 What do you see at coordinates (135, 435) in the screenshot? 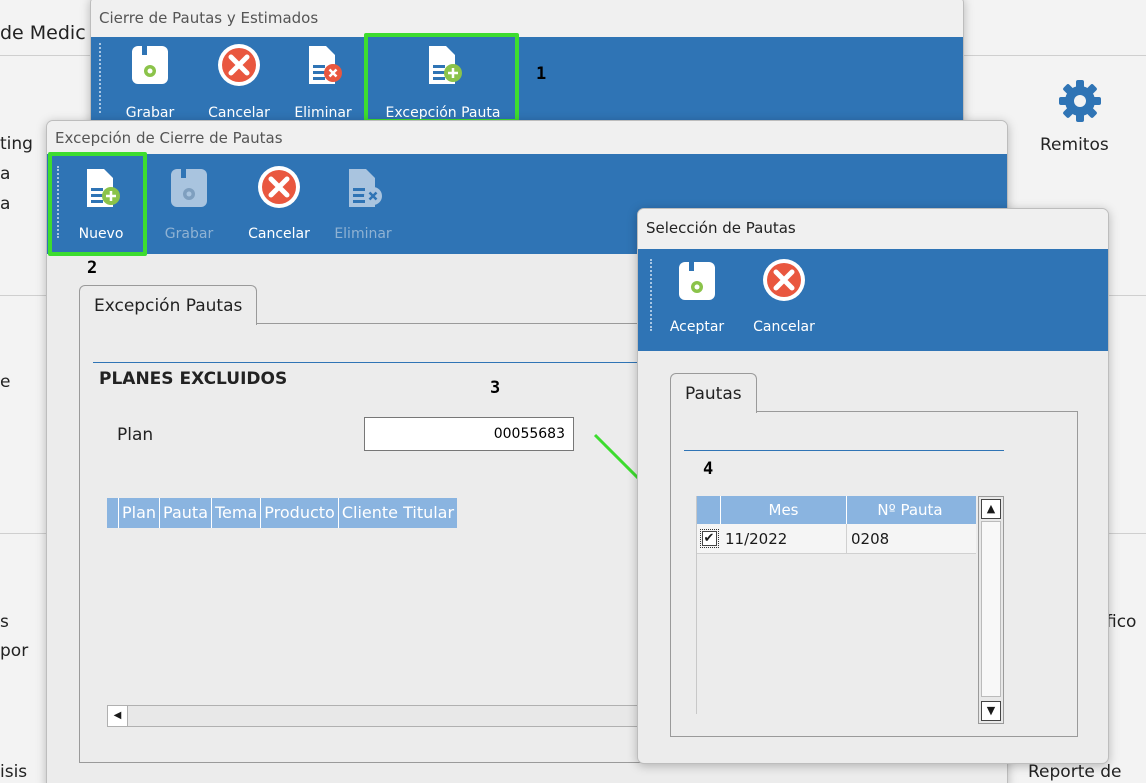
I see `plan-label: Plan` at bounding box center [135, 435].